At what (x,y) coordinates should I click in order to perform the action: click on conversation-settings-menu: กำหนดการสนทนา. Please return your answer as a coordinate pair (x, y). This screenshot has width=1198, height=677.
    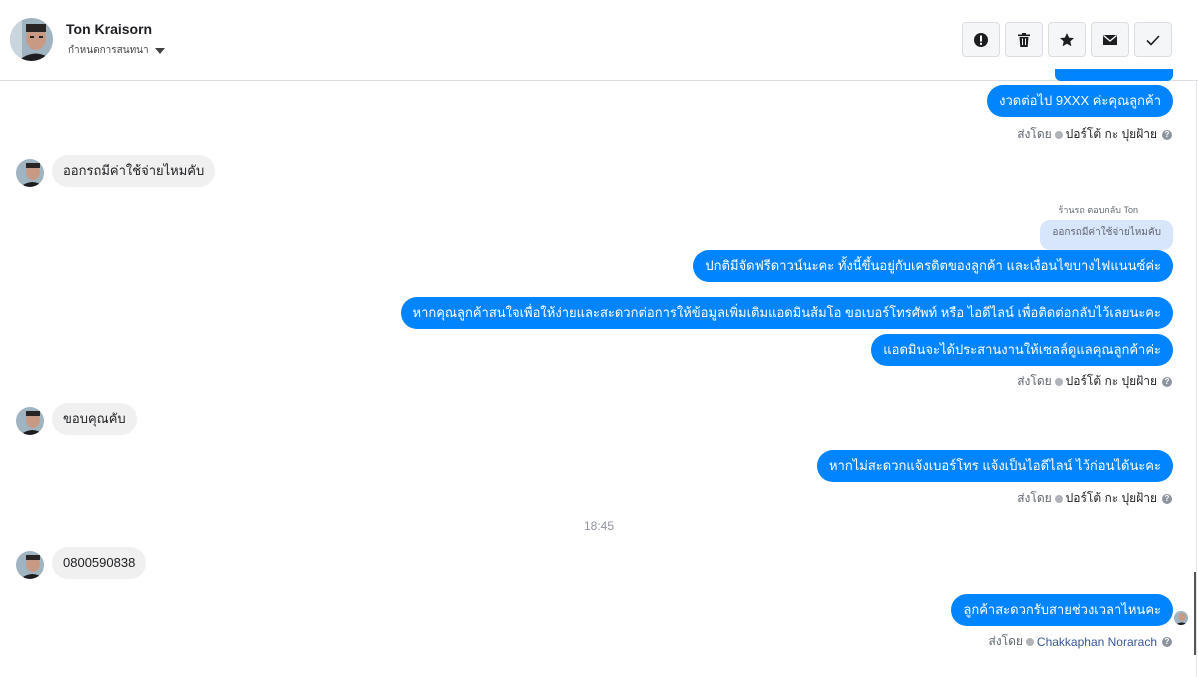
    Looking at the image, I should click on (116, 50).